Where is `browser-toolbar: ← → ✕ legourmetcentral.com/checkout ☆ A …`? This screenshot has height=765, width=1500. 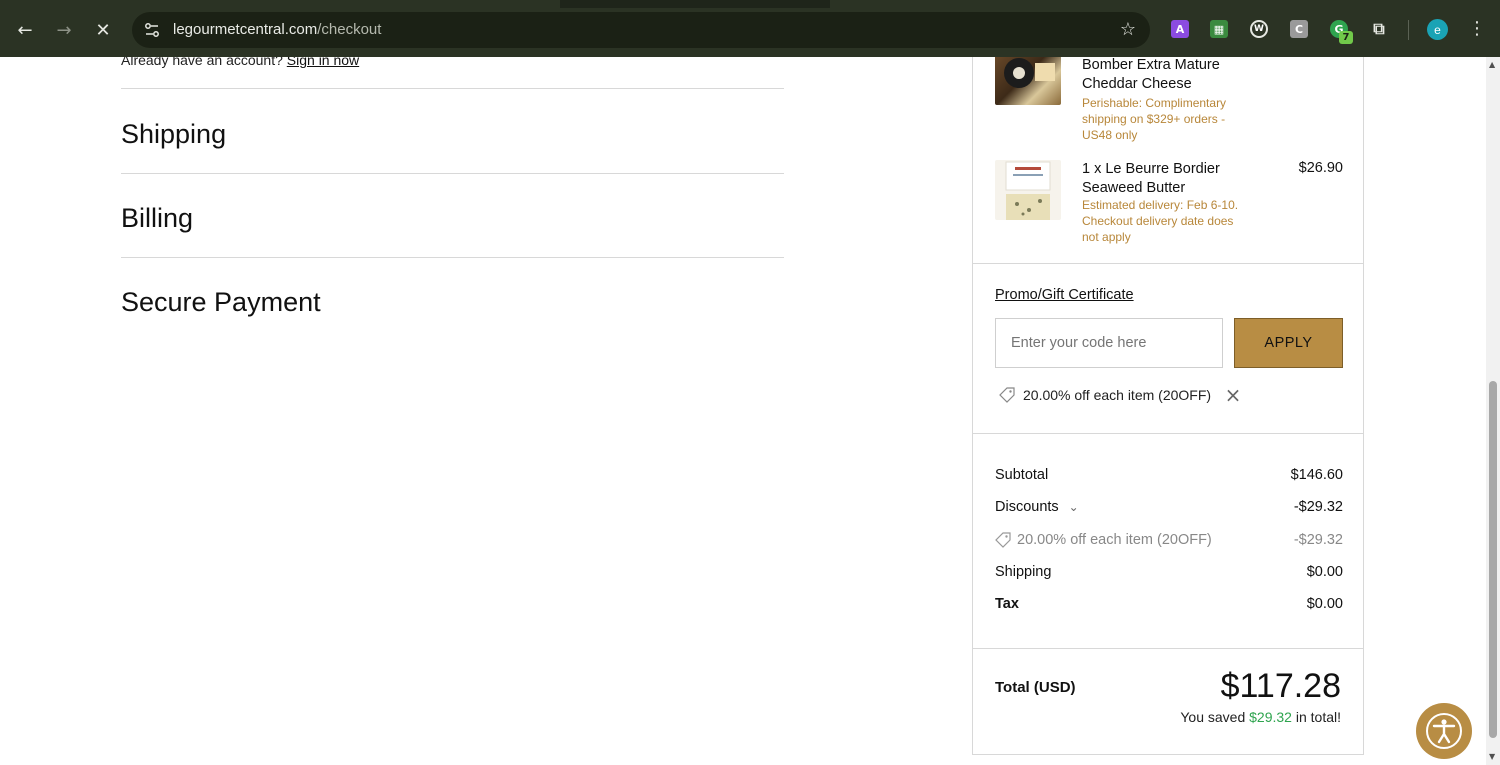
browser-toolbar: ← → ✕ legourmetcentral.com/checkout ☆ A … is located at coordinates (750, 28).